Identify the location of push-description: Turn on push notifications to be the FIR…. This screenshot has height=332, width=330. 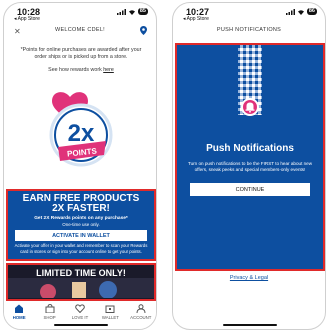
(250, 166).